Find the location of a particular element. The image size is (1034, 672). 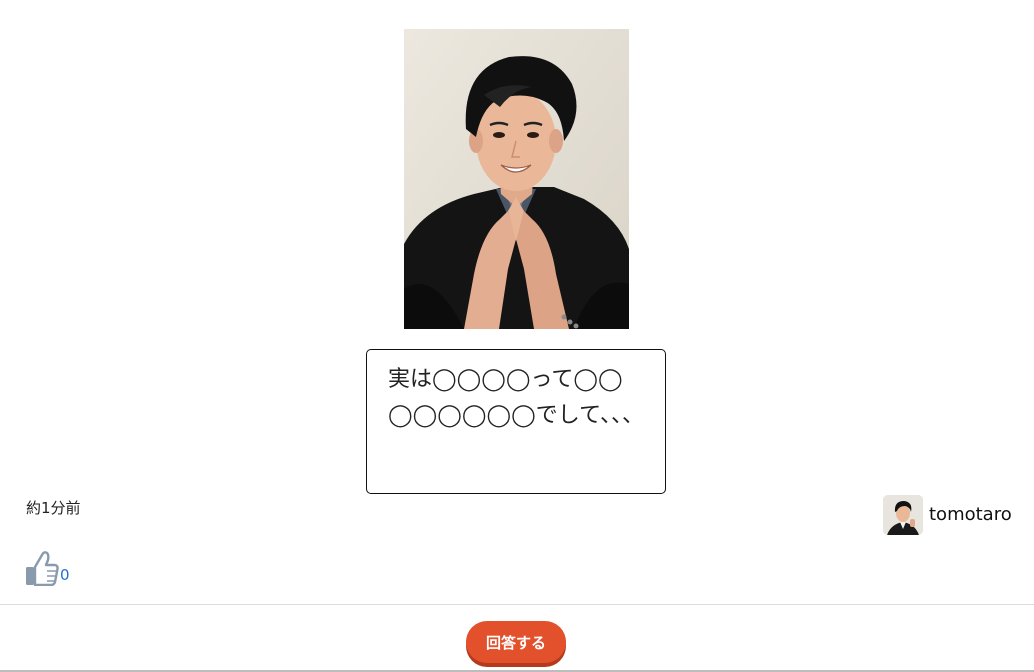

post-timestamp: 約1分前 is located at coordinates (53, 508).